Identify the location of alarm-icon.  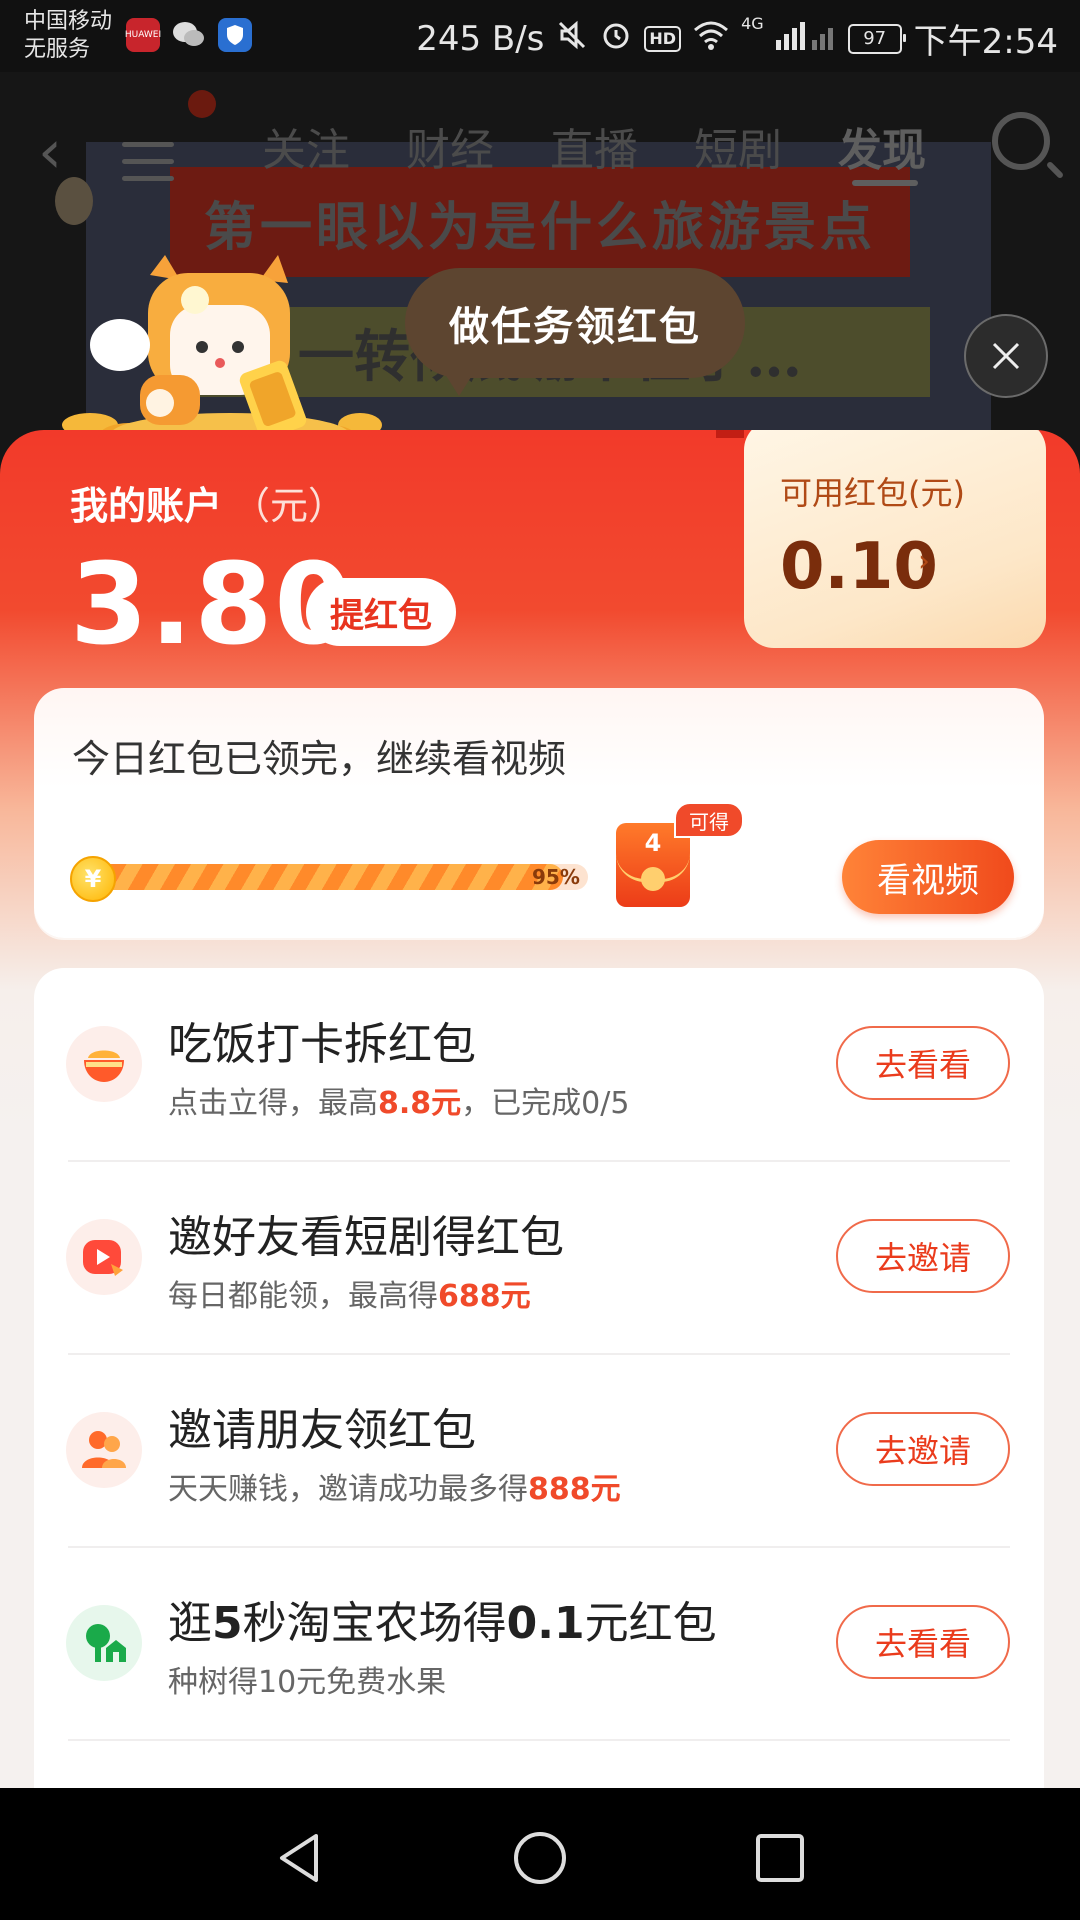
(616, 38).